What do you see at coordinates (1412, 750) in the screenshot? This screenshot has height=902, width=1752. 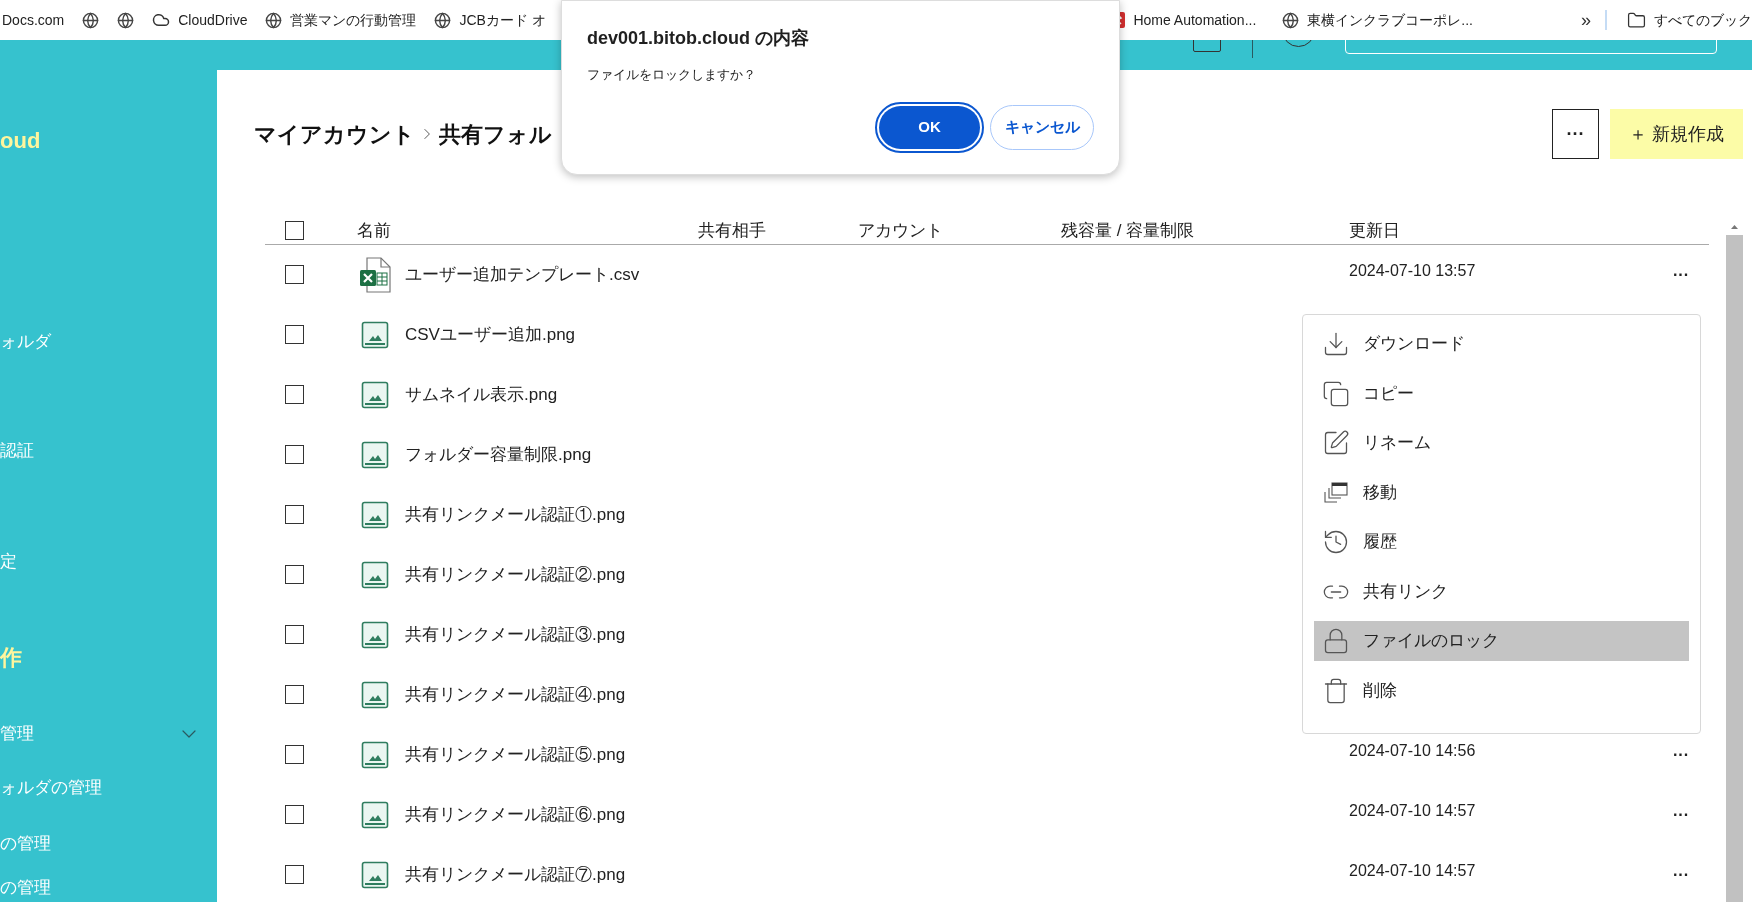 I see `updated-date: 2024-07-10 14:56` at bounding box center [1412, 750].